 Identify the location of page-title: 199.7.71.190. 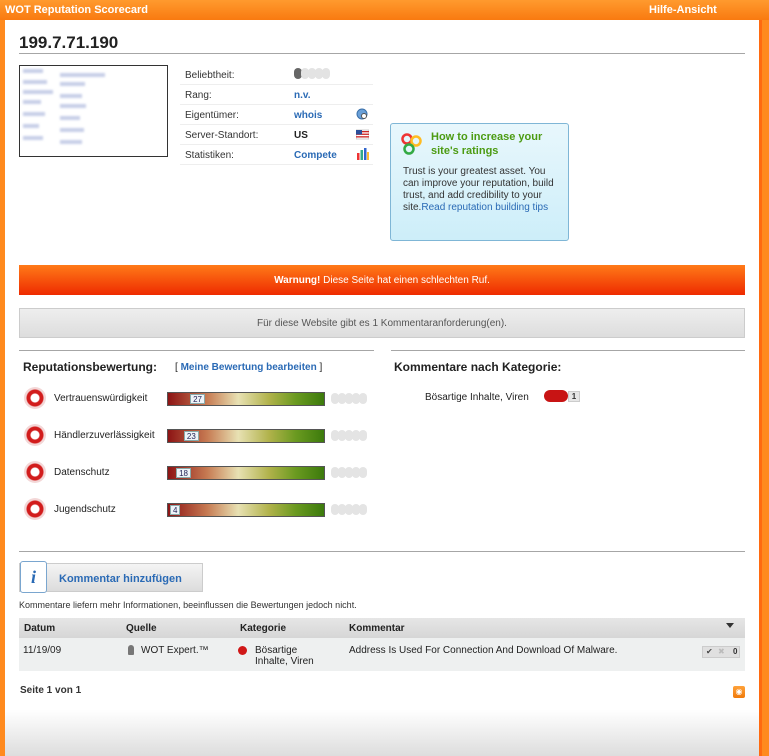
(69, 42).